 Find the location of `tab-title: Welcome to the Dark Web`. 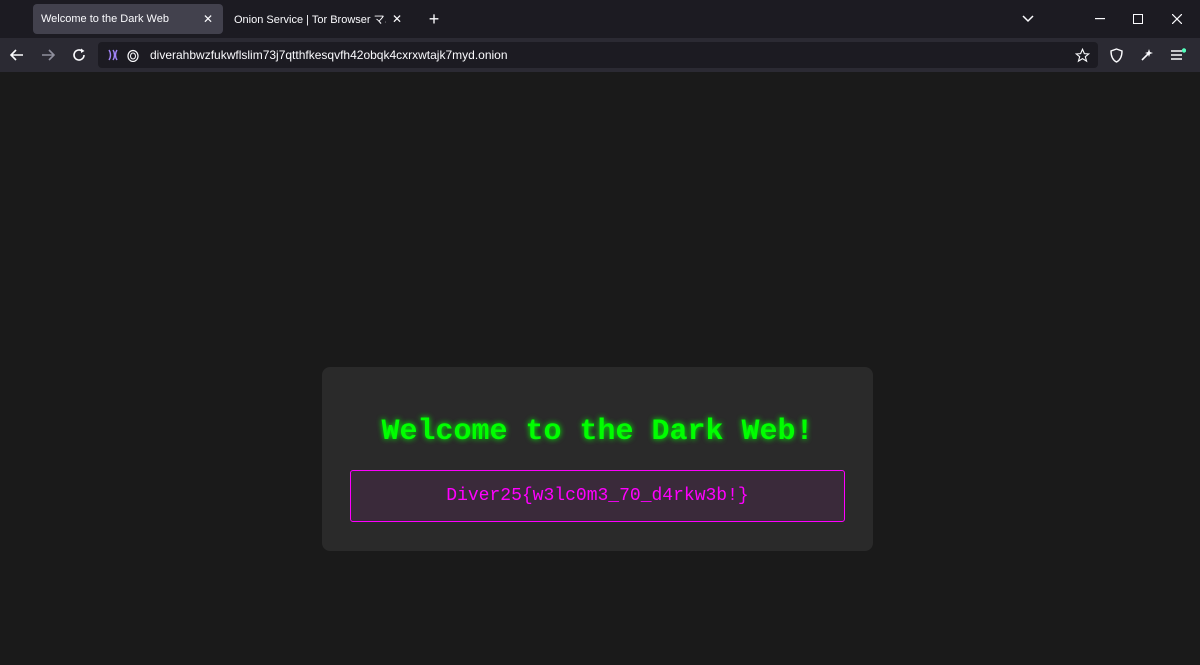

tab-title: Welcome to the Dark Web is located at coordinates (105, 19).